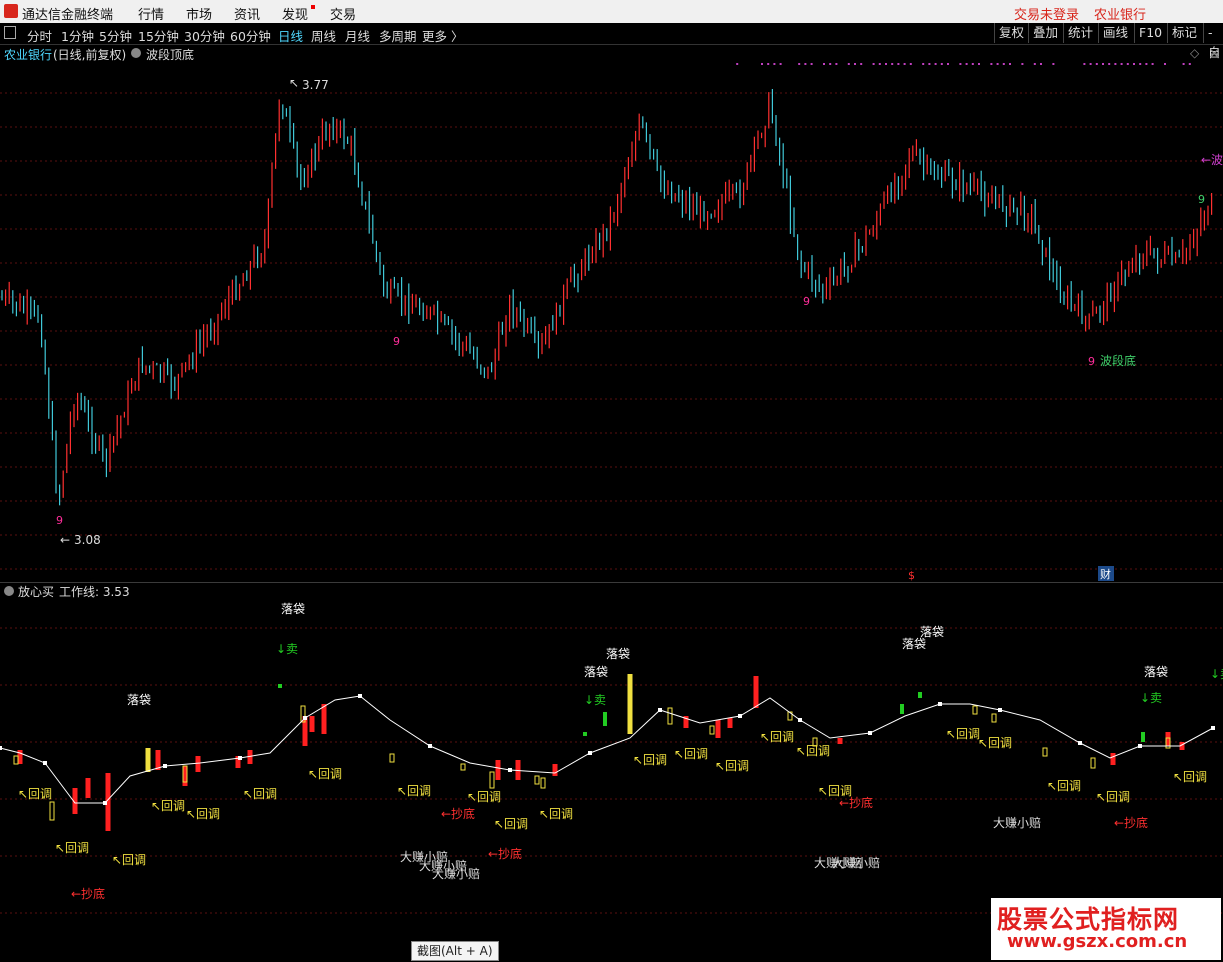 The width and height of the screenshot is (1223, 962). Describe the element at coordinates (39, 35) in the screenshot. I see `tab-period-fenshi: 分时` at that location.